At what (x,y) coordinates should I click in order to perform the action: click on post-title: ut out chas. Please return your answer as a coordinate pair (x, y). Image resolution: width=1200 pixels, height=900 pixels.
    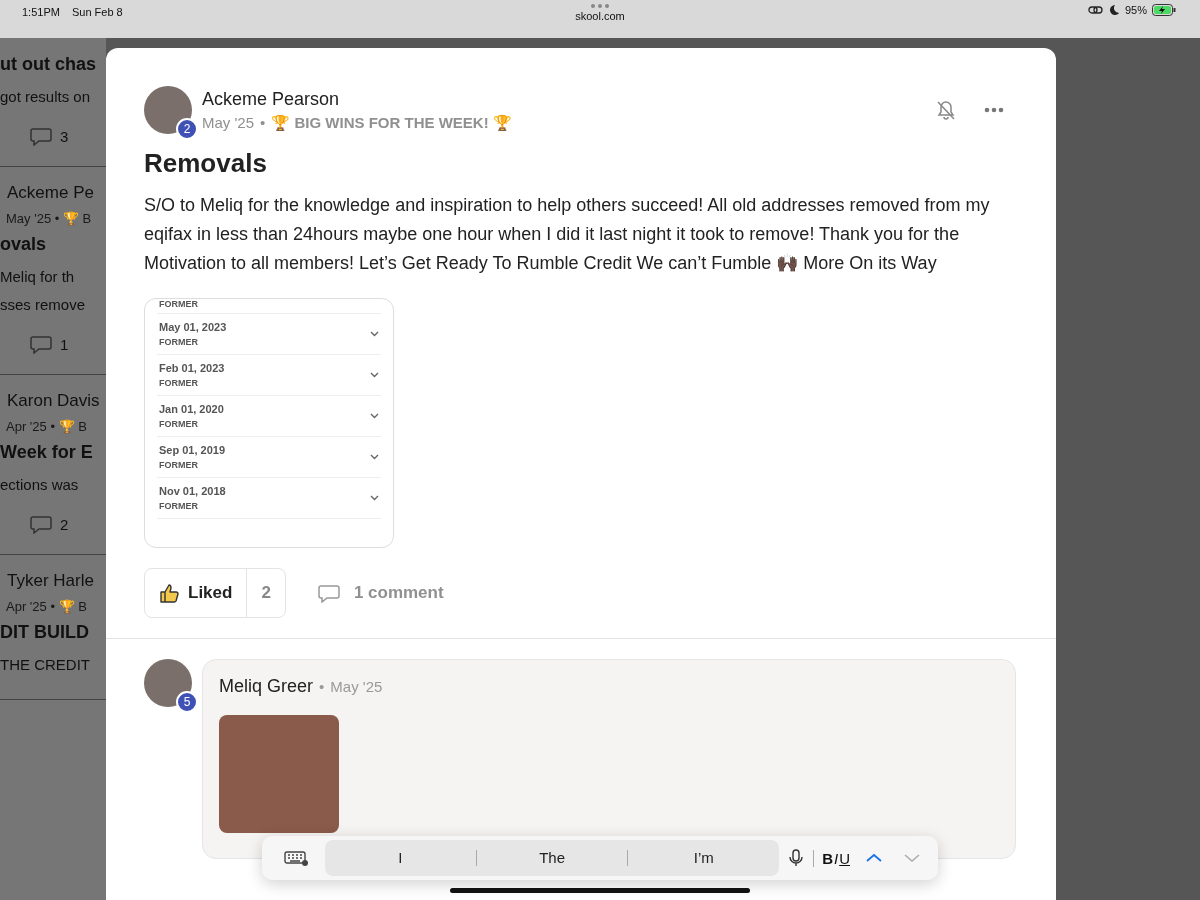
    Looking at the image, I should click on (48, 64).